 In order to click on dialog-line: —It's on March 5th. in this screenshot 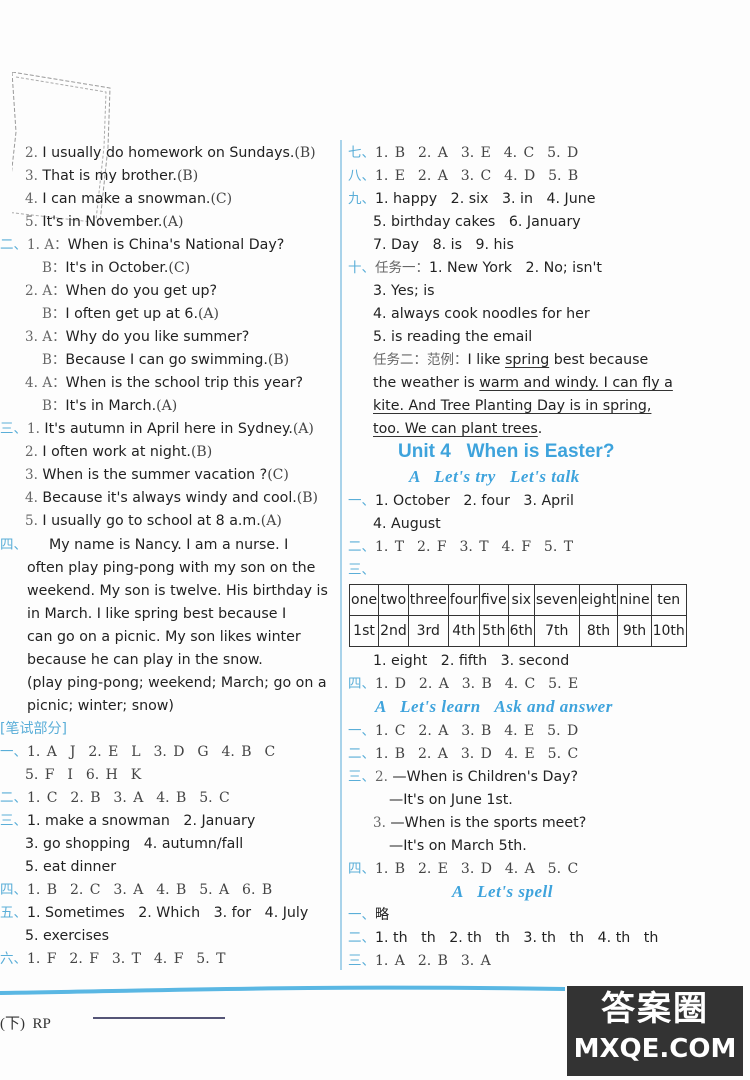, I will do `click(458, 846)`.